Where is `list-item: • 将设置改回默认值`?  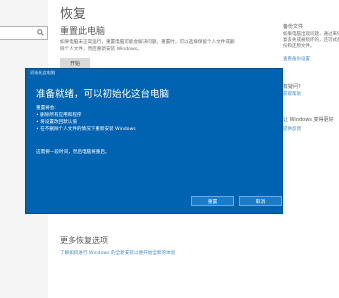 list-item: • 将设置改回默认值 is located at coordinates (56, 122).